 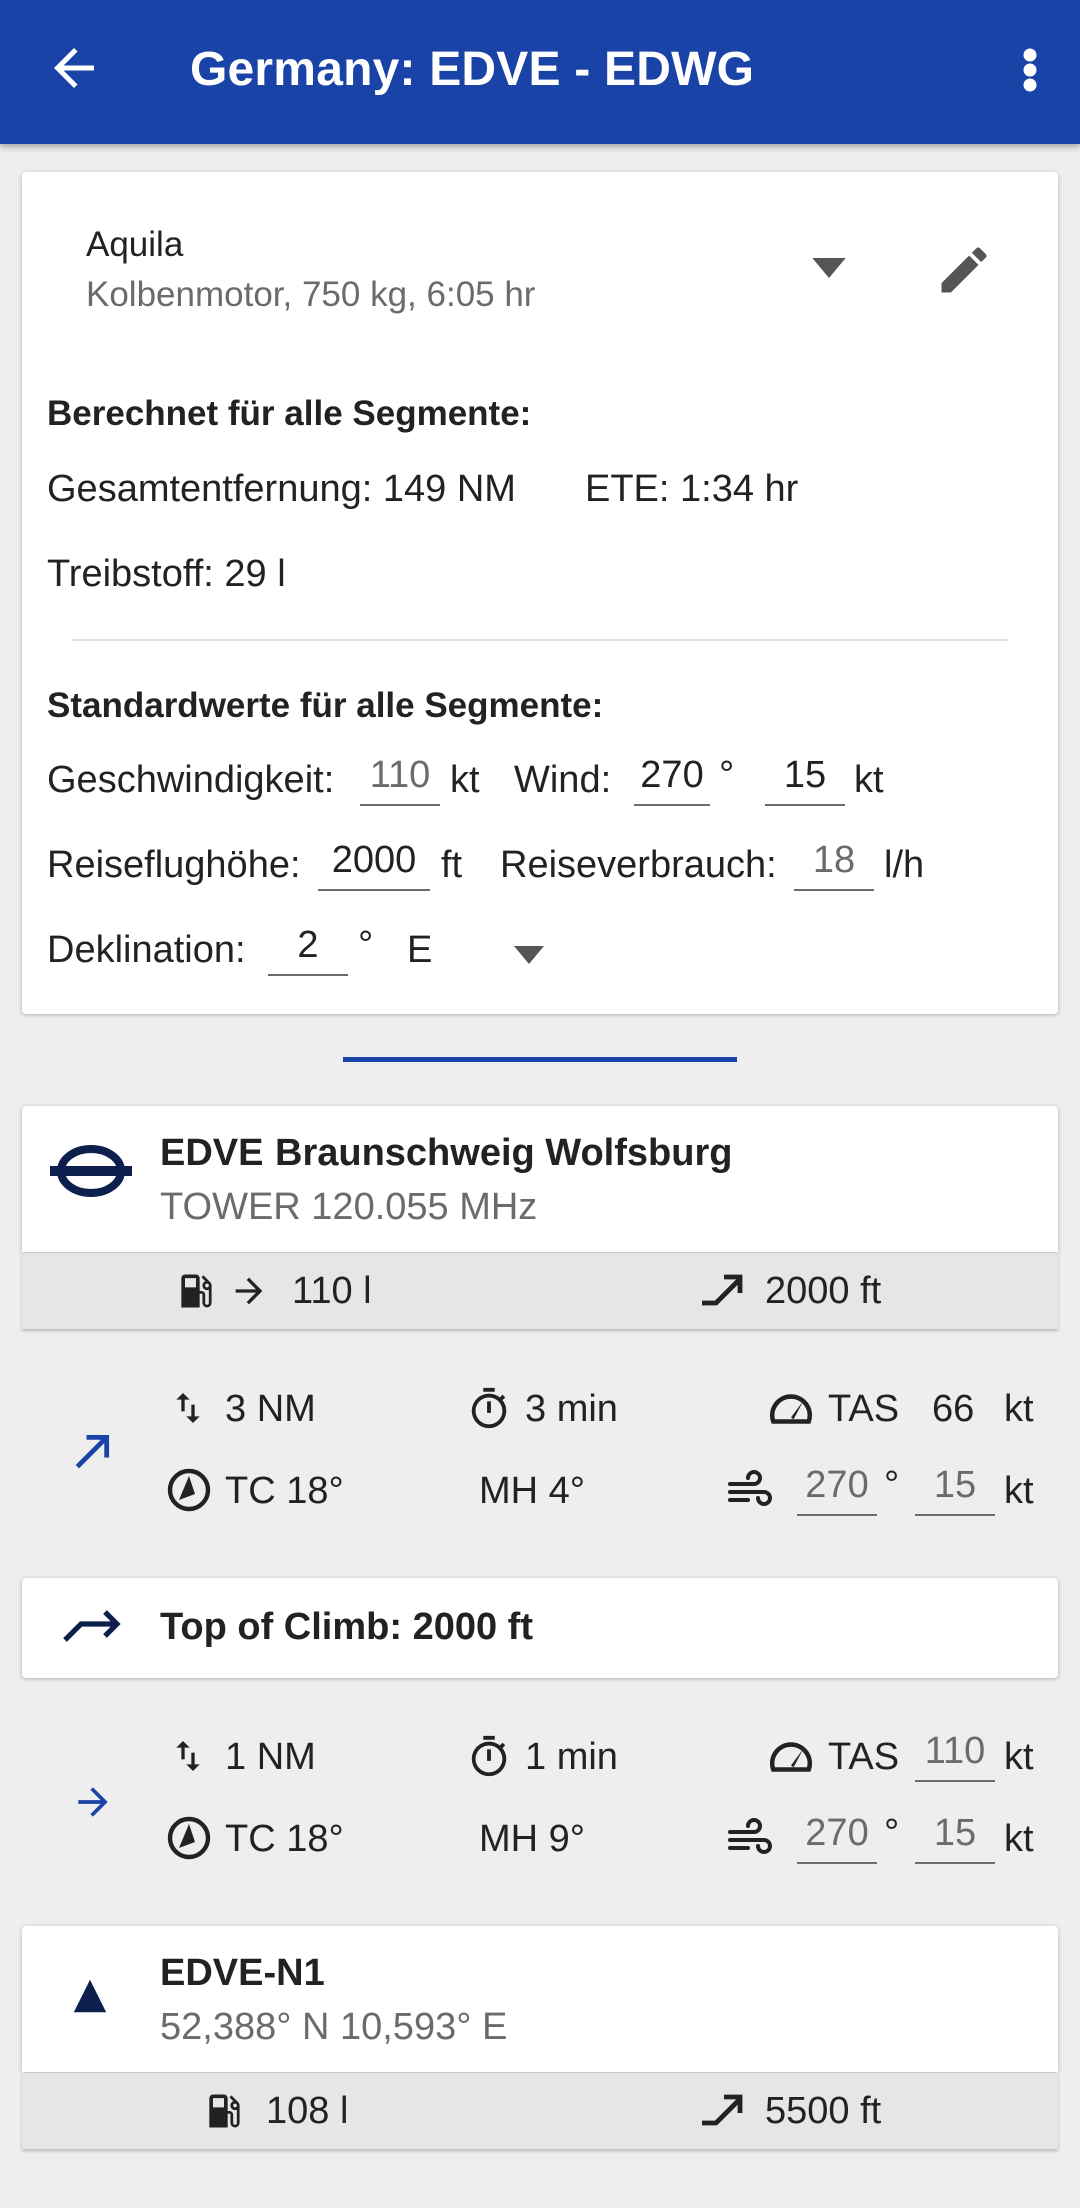 What do you see at coordinates (325, 705) in the screenshot?
I see `defaults-heading: Standardwerte für alle Segmente:` at bounding box center [325, 705].